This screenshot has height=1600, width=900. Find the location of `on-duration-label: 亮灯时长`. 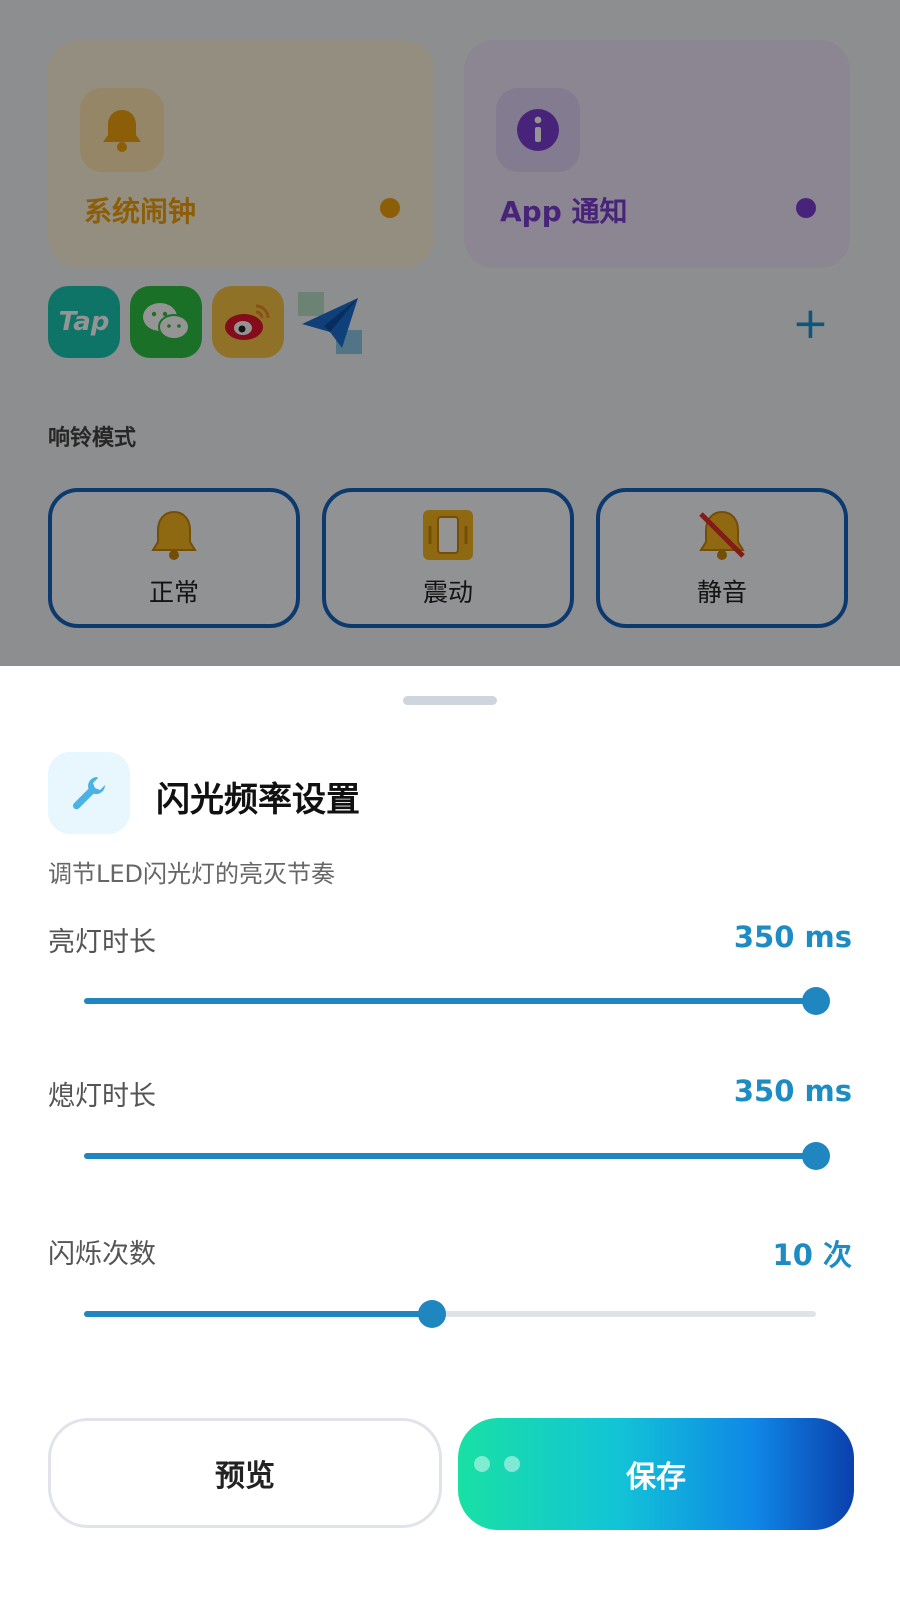

on-duration-label: 亮灯时长 is located at coordinates (102, 942).